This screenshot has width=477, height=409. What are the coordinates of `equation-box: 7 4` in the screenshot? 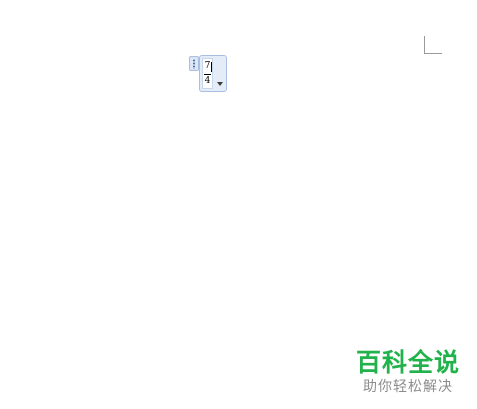 It's located at (213, 73).